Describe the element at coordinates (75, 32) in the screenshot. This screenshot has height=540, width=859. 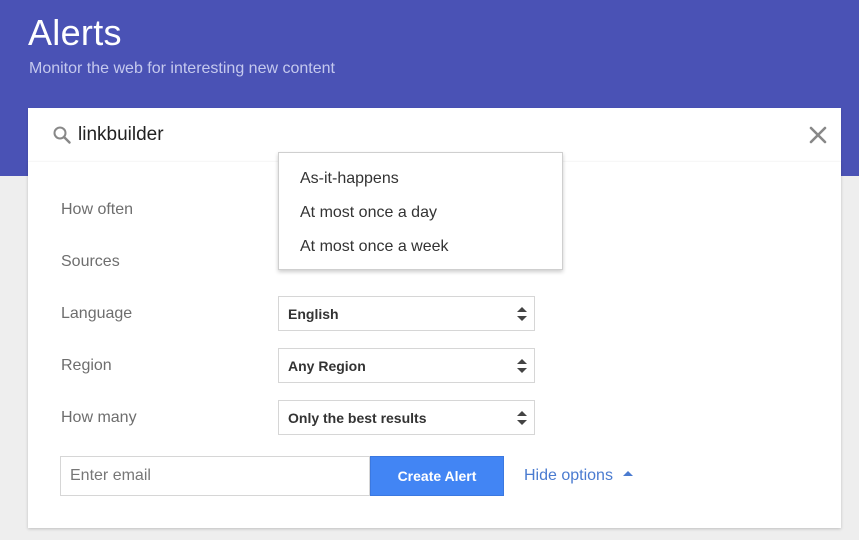
I see `page-title: Alerts` at that location.